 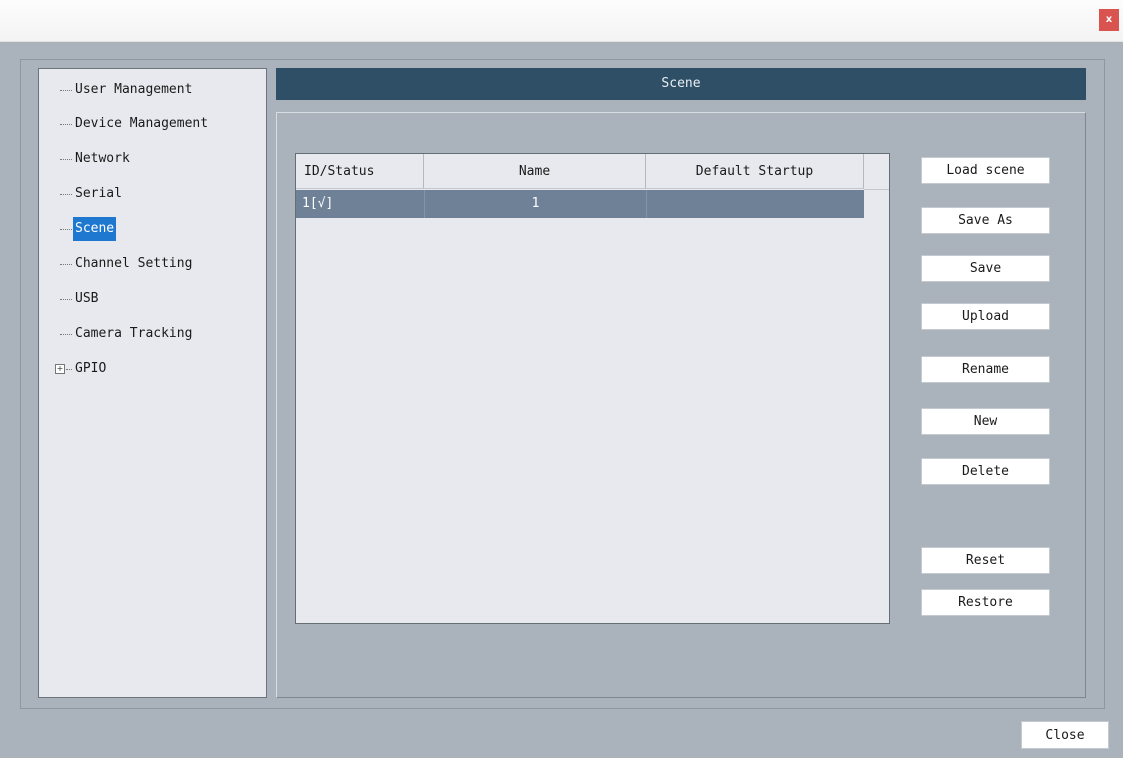 What do you see at coordinates (561, 21) in the screenshot?
I see `title-bar: x` at bounding box center [561, 21].